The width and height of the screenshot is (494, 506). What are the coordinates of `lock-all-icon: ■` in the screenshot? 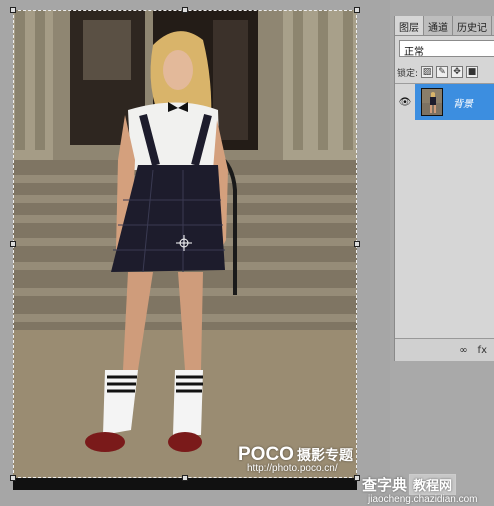 It's located at (472, 72).